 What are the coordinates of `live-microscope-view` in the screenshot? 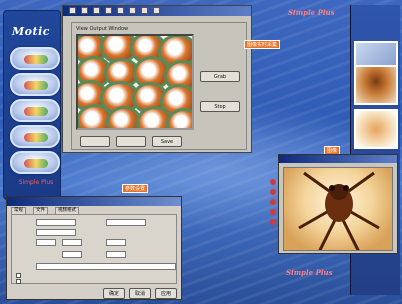 It's located at (135, 82).